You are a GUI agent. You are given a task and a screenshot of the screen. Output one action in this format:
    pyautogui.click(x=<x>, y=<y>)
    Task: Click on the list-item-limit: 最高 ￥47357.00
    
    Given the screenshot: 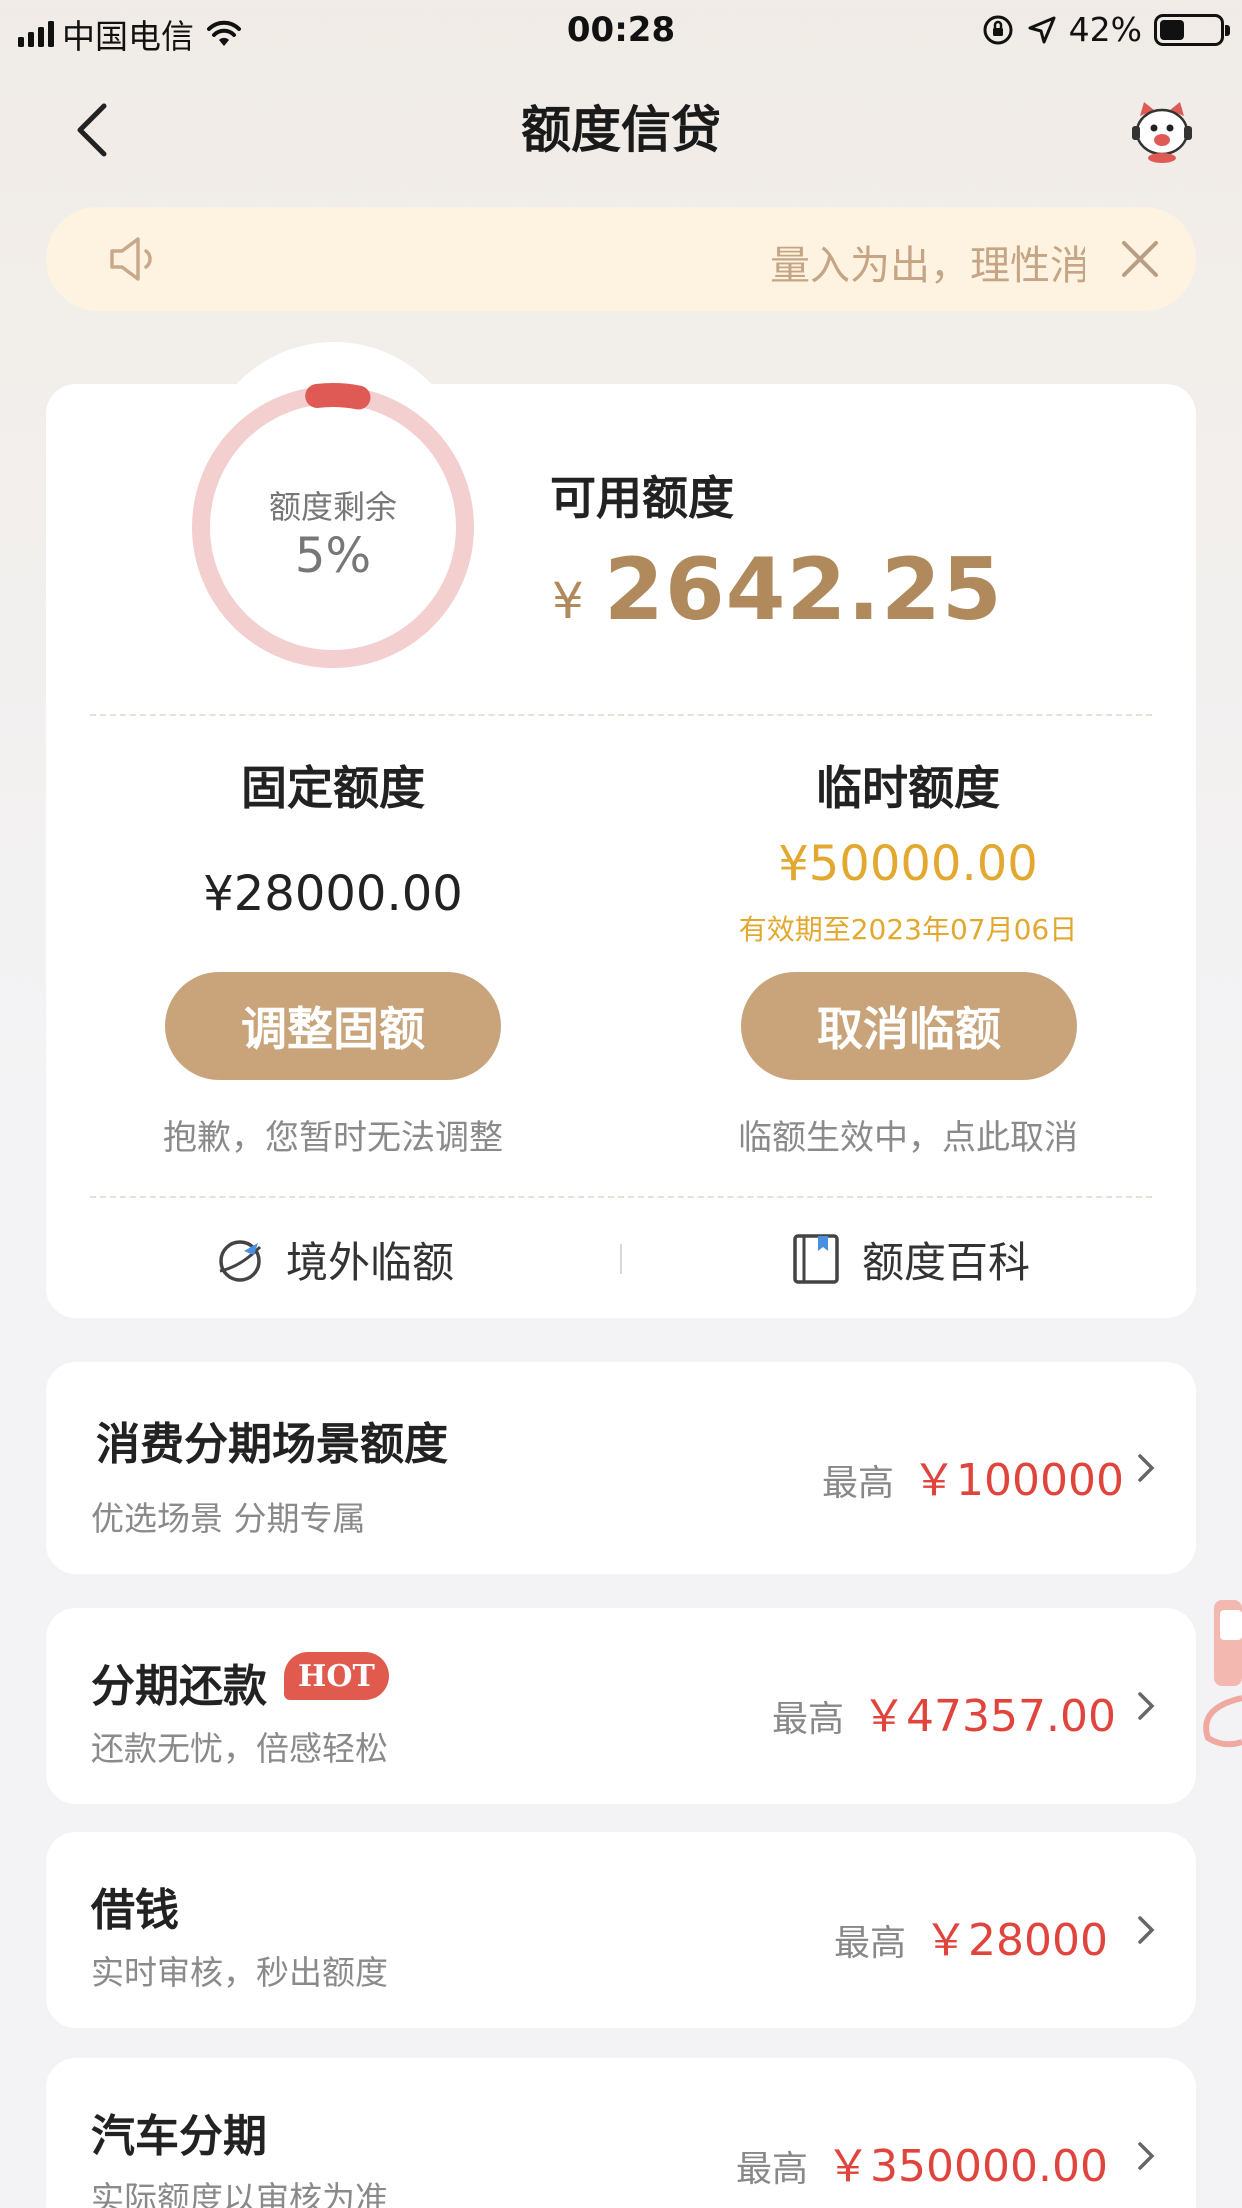 What is the action you would take?
    pyautogui.click(x=944, y=1712)
    